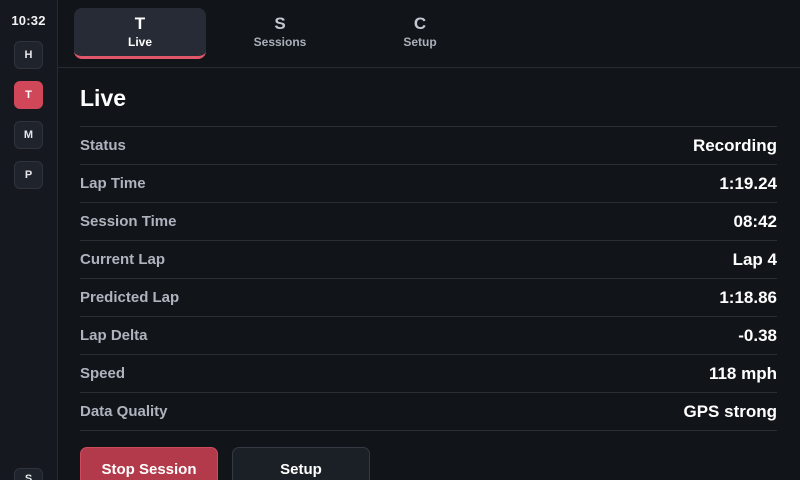  I want to click on clock: 10:32, so click(28, 20).